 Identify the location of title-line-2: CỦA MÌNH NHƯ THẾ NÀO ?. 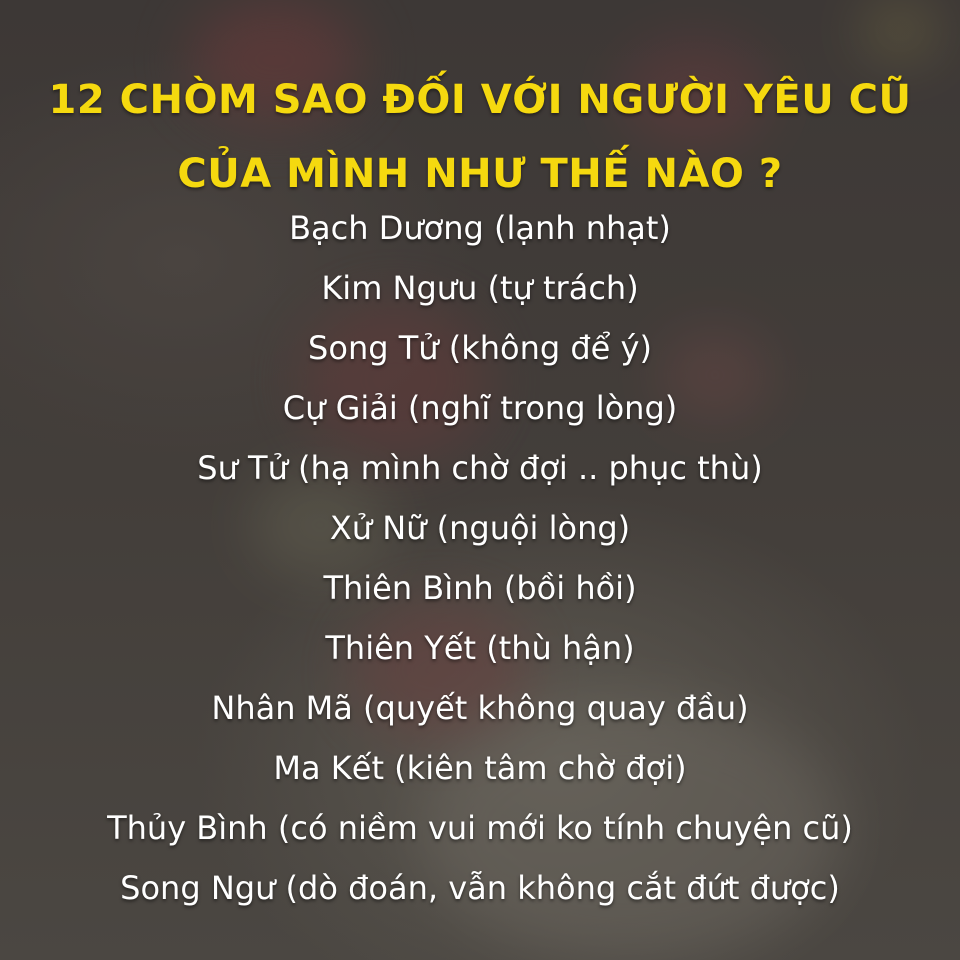
(480, 174).